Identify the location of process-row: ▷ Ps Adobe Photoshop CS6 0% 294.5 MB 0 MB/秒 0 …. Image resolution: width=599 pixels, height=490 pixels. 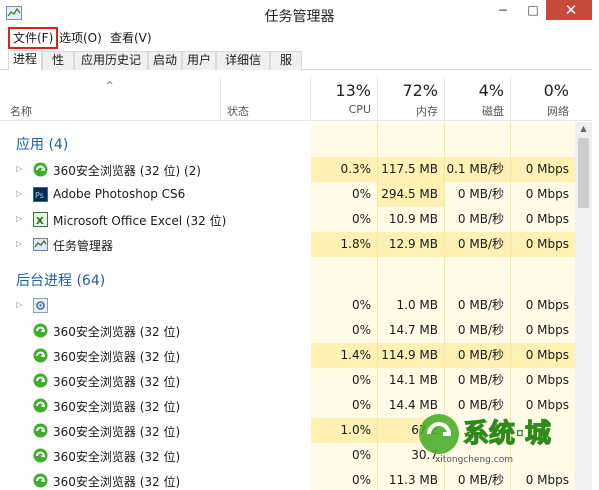
(287, 194).